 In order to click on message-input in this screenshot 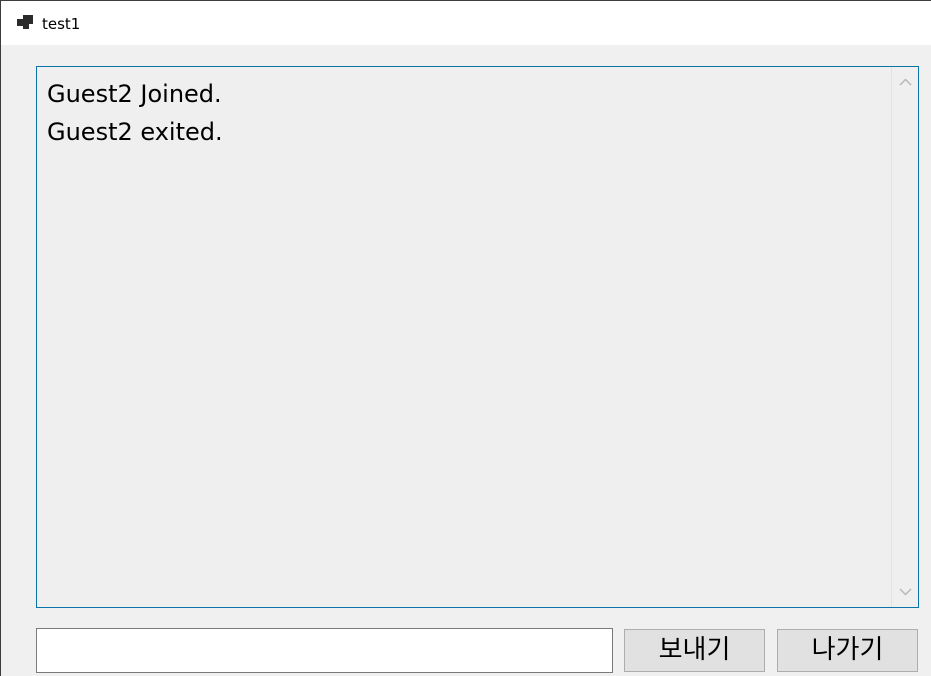, I will do `click(324, 650)`.